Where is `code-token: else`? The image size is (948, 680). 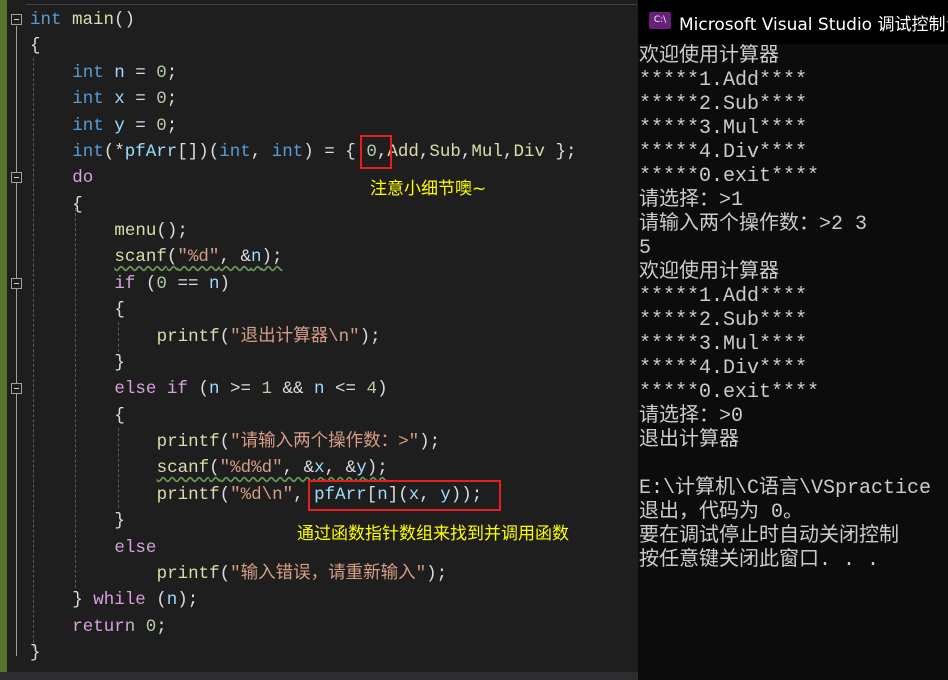
code-token: else is located at coordinates (135, 547).